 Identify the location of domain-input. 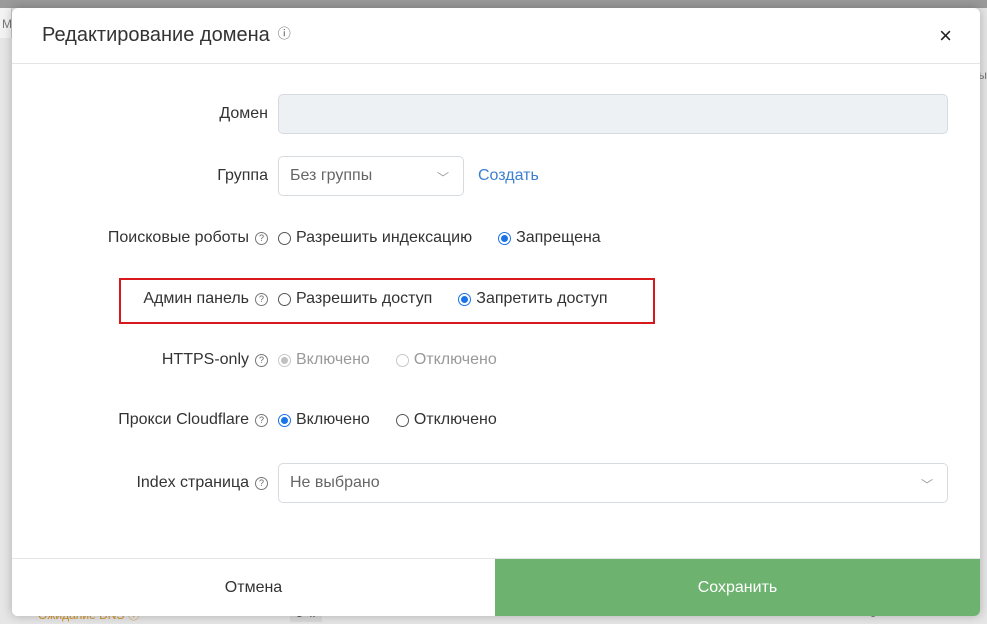
(613, 114).